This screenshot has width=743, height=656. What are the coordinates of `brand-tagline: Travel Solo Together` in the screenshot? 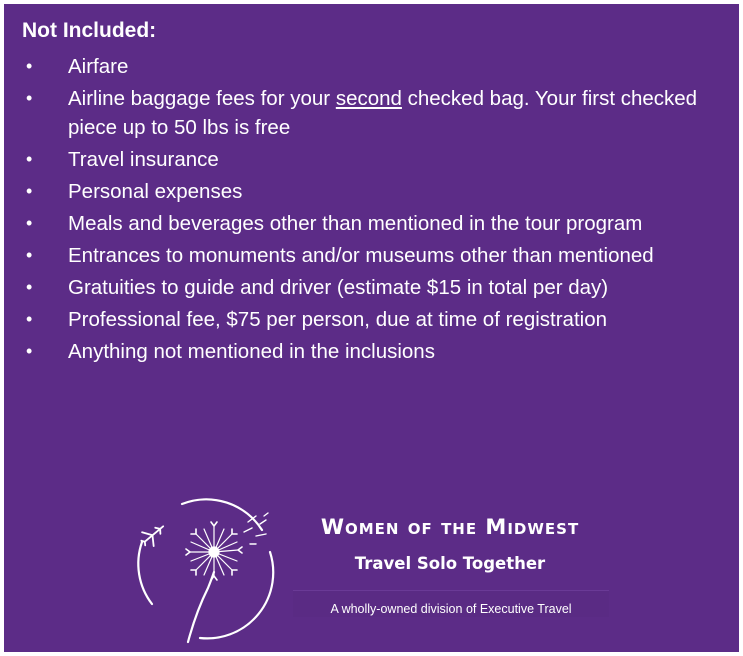 It's located at (450, 563).